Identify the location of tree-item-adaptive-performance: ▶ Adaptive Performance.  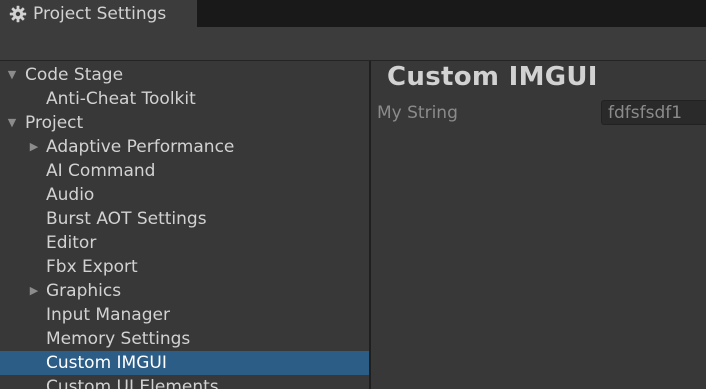
(184, 147).